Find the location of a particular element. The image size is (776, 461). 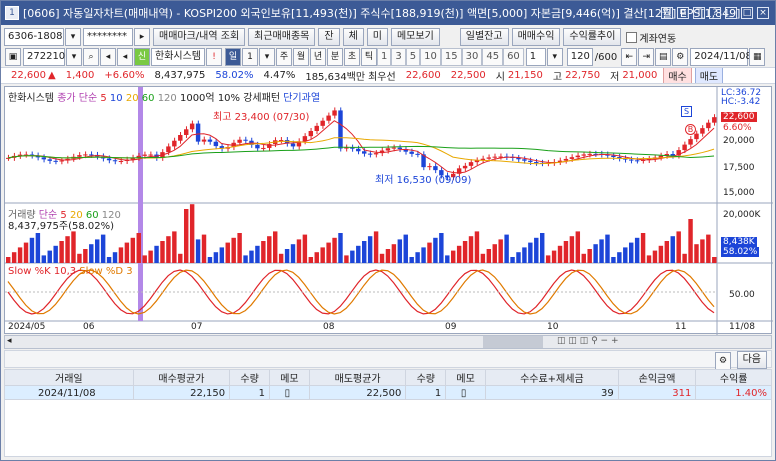

table-empty-area is located at coordinates (388, 428).